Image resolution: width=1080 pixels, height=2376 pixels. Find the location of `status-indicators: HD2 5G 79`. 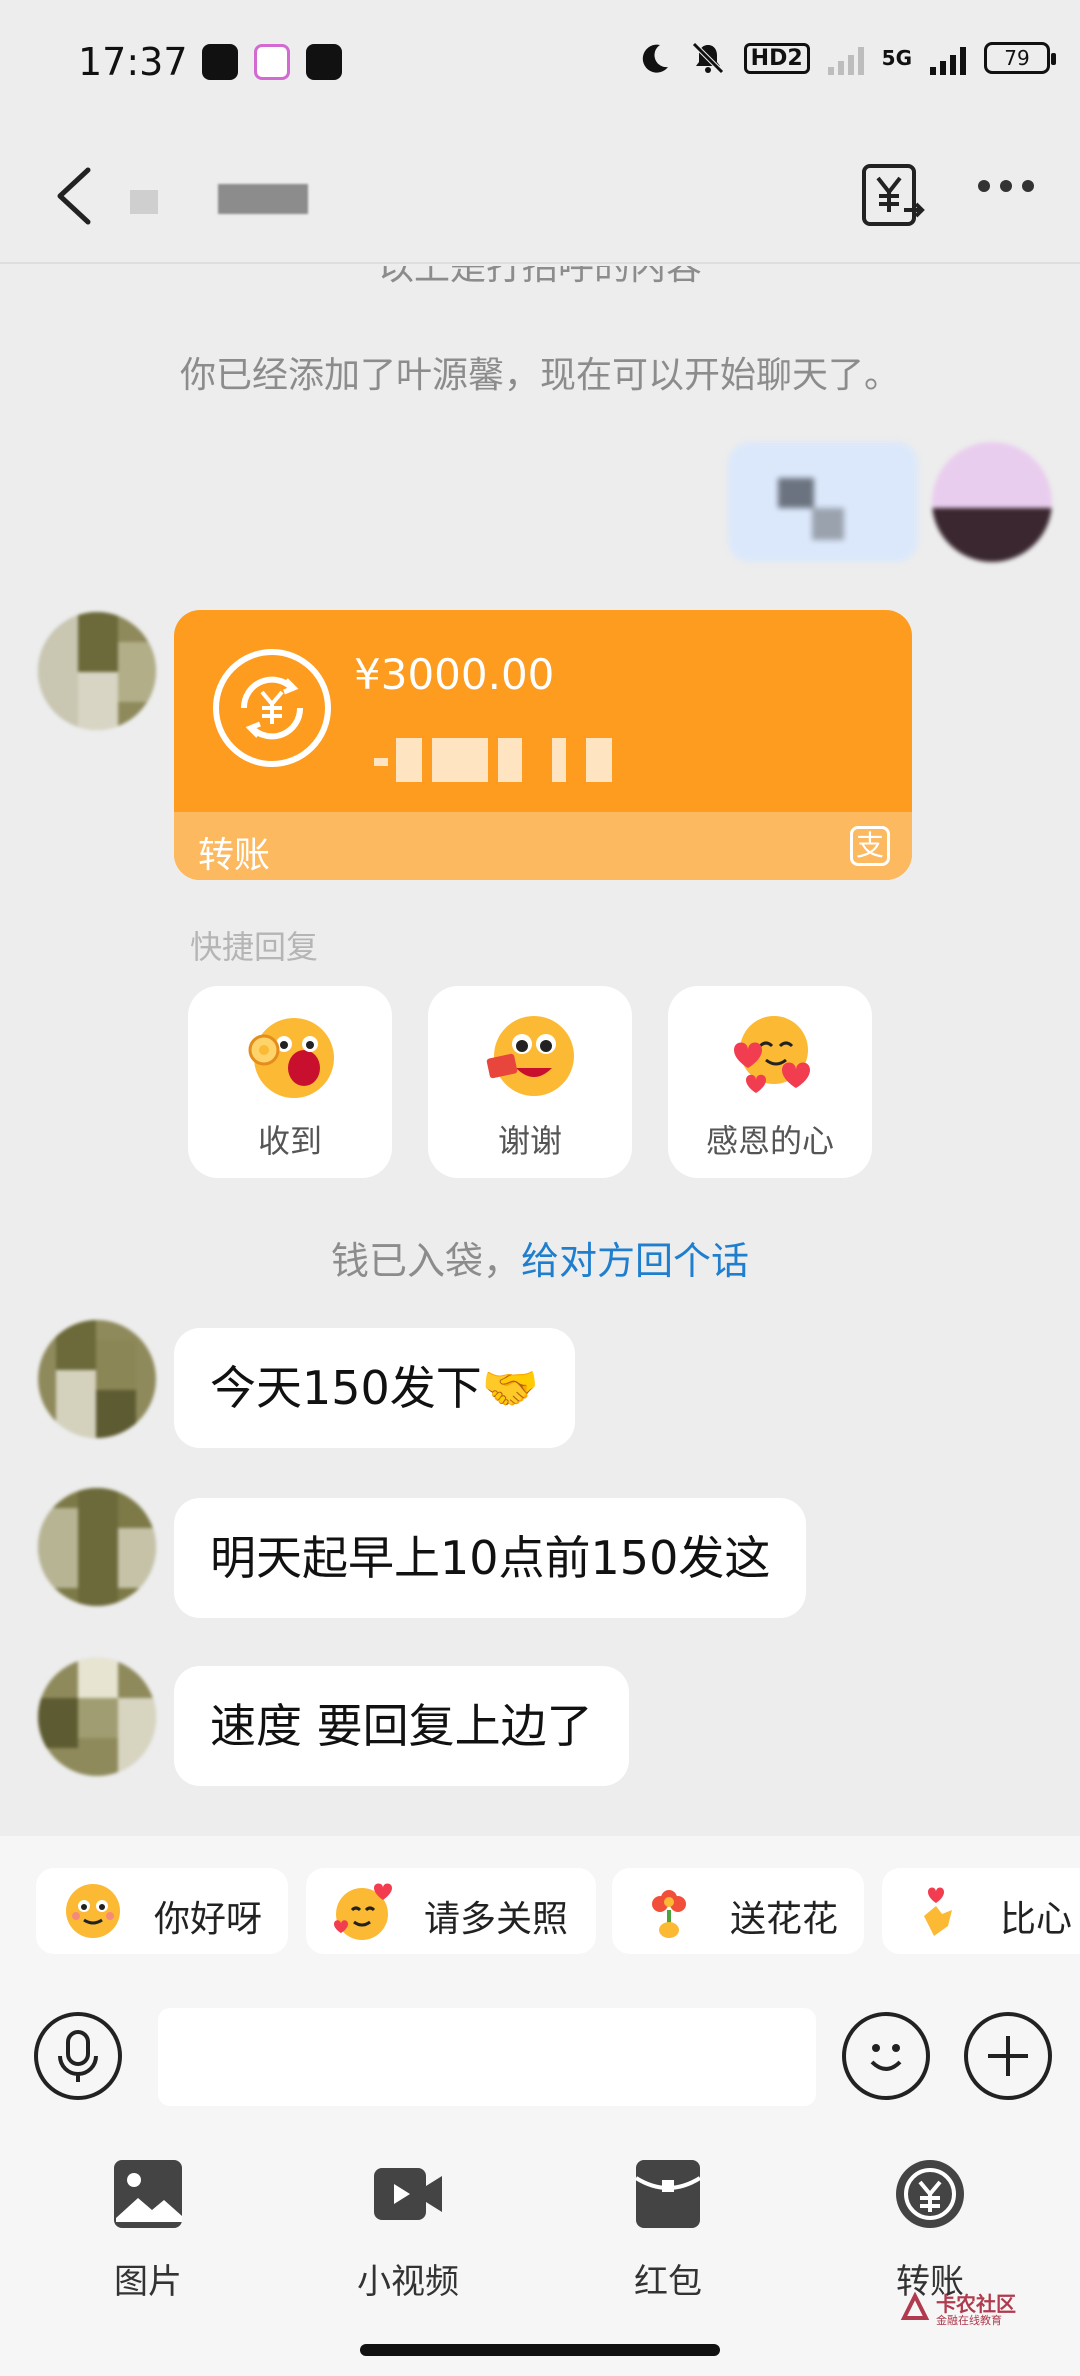

status-indicators: HD2 5G 79 is located at coordinates (847, 58).